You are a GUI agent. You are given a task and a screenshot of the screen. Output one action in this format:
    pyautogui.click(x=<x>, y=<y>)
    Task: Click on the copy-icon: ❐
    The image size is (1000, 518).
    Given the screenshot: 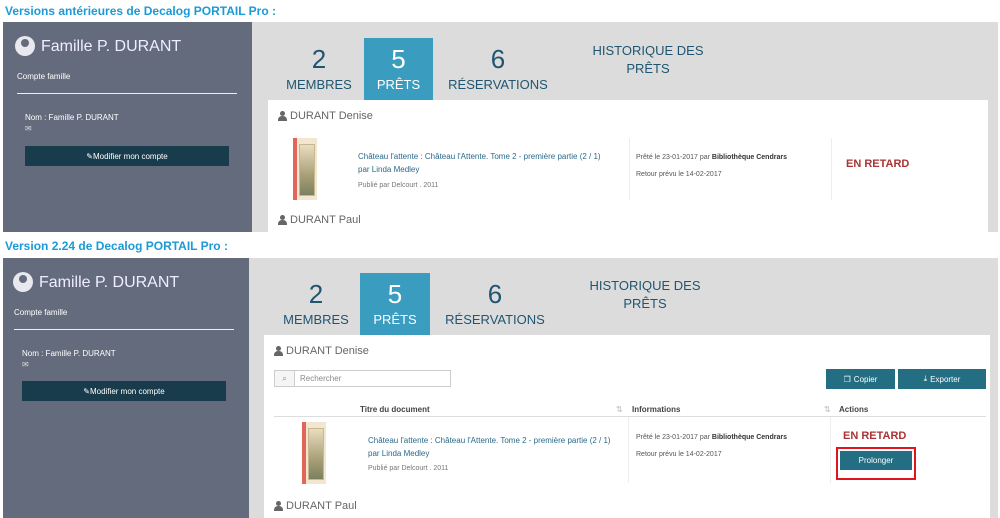 What is the action you would take?
    pyautogui.click(x=847, y=379)
    